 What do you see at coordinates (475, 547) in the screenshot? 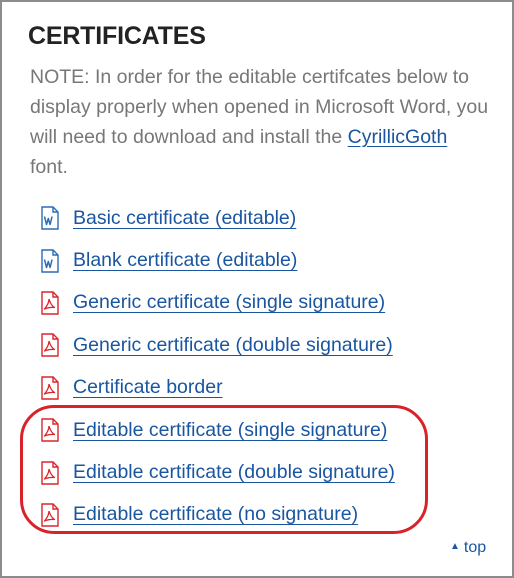
I see `top-link-label: top` at bounding box center [475, 547].